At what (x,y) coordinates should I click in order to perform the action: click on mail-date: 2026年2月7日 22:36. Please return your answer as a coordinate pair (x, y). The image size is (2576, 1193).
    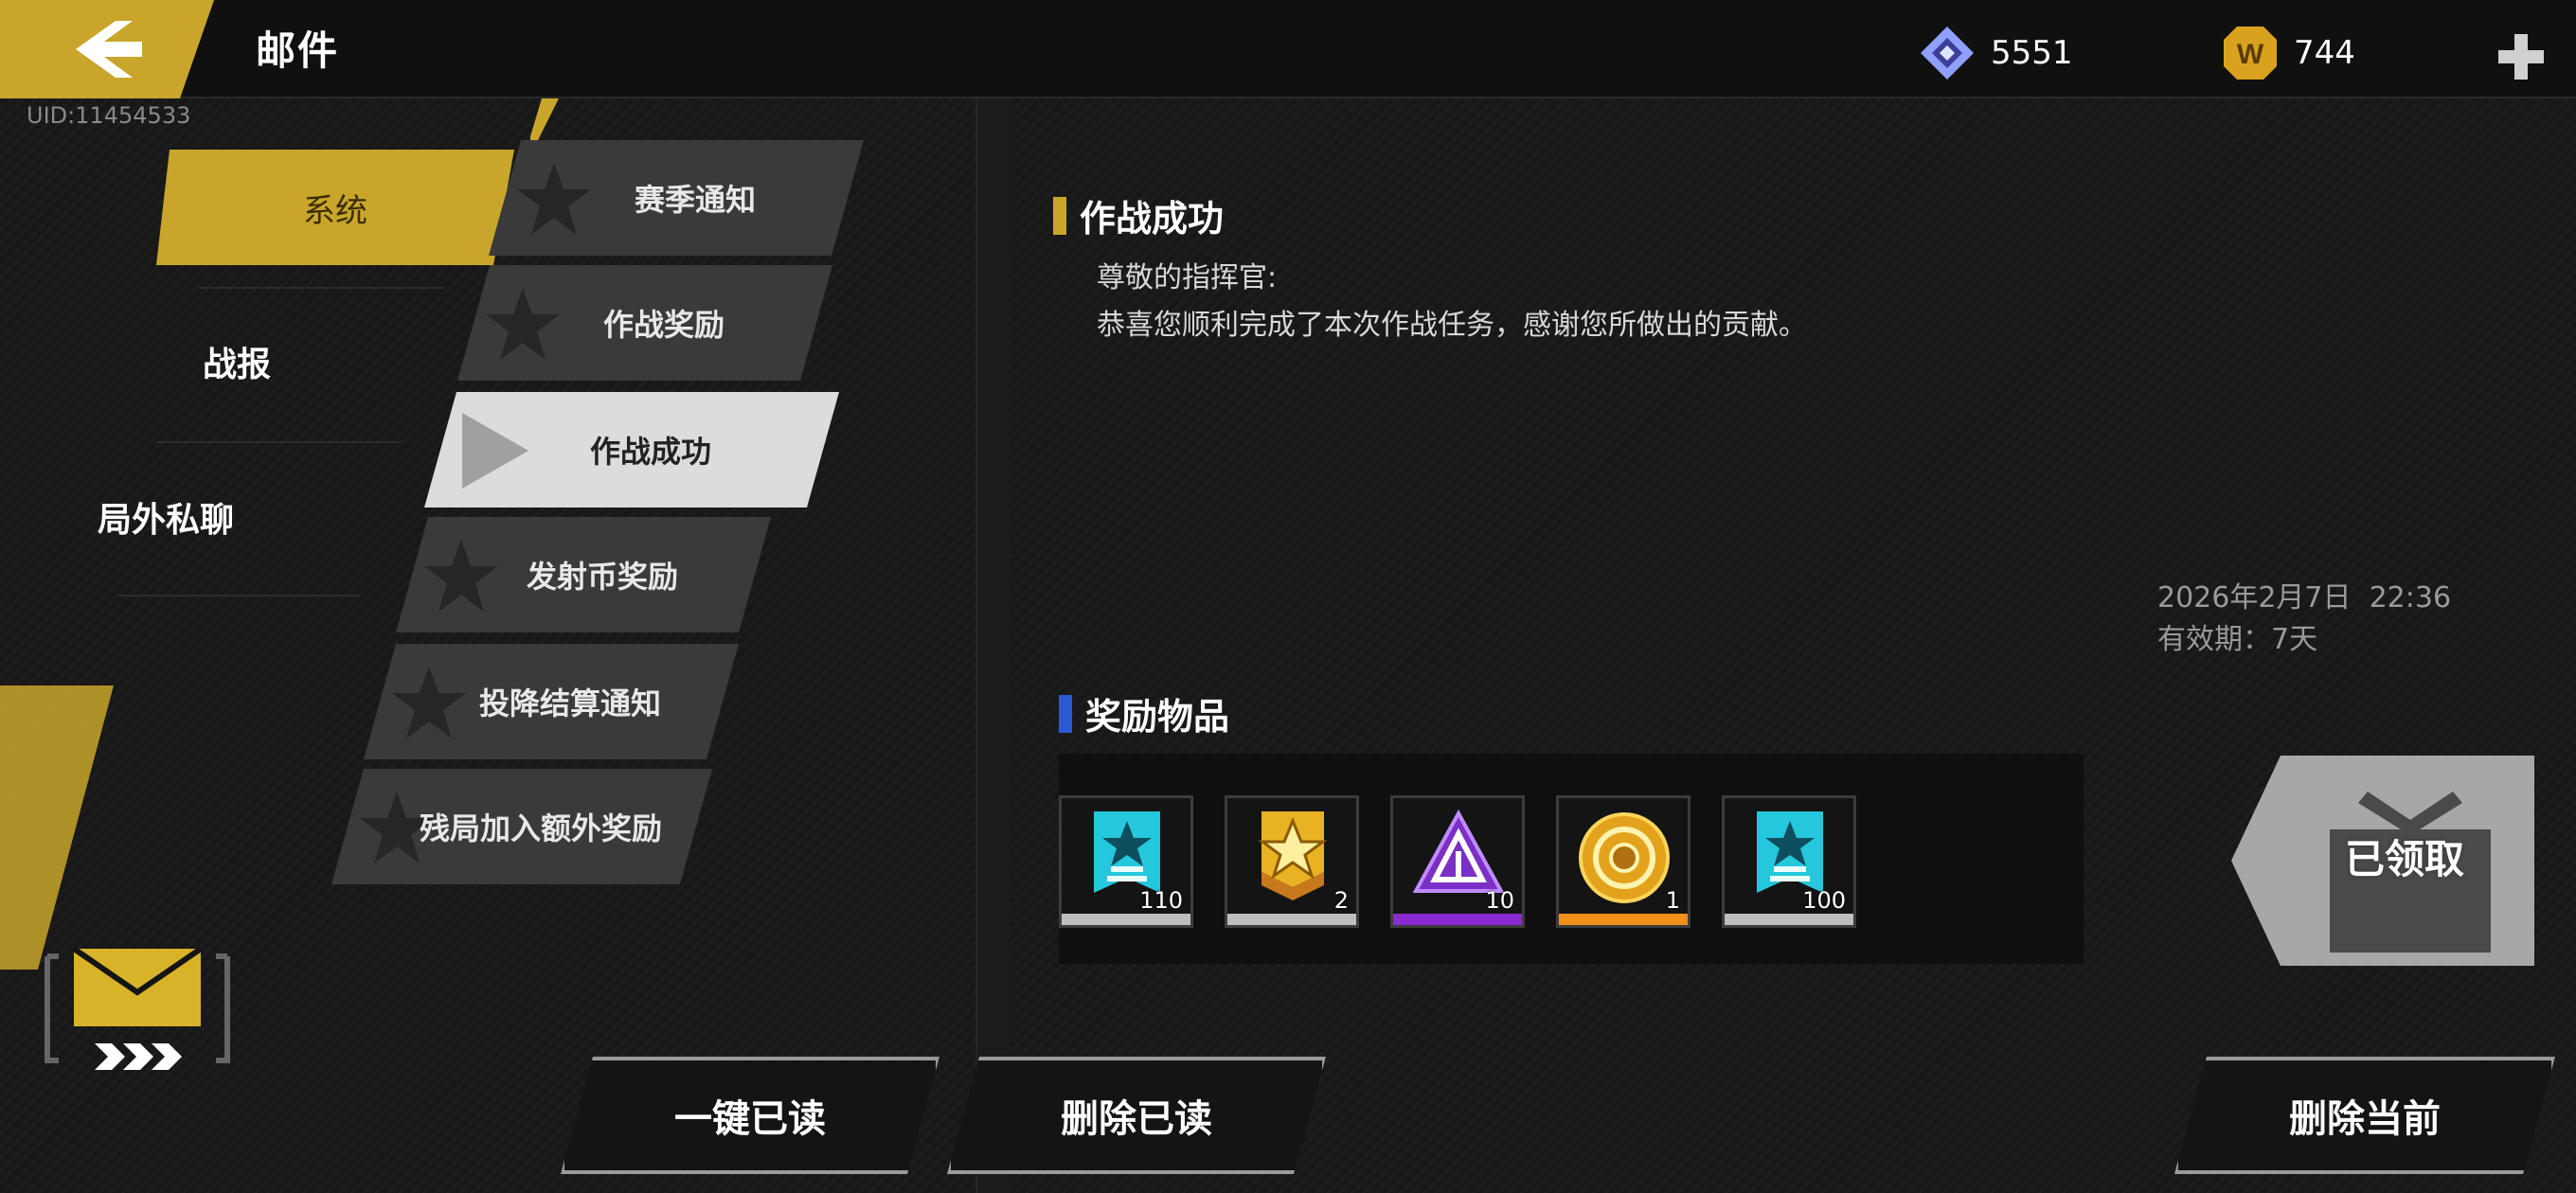
    Looking at the image, I should click on (2304, 597).